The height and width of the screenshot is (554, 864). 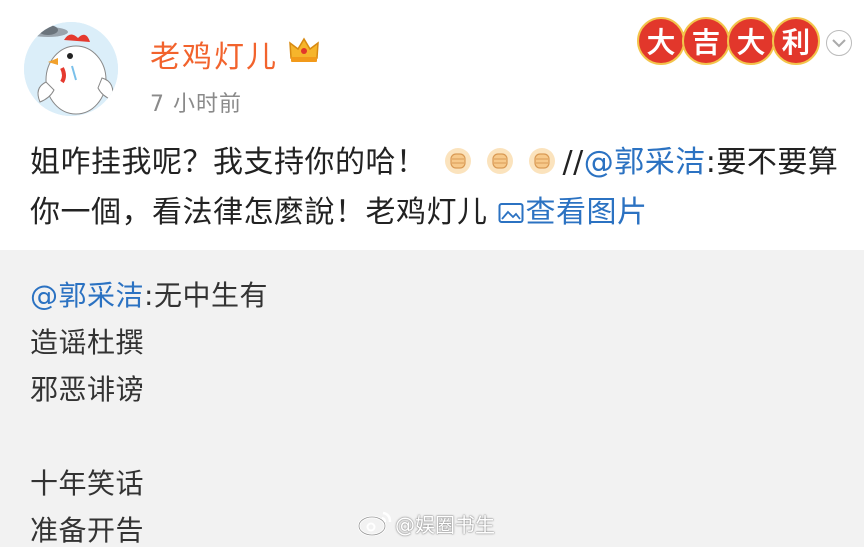 I want to click on post-text-main: 姐咋挂我呢？我支持你的哈！, so click(x=228, y=162).